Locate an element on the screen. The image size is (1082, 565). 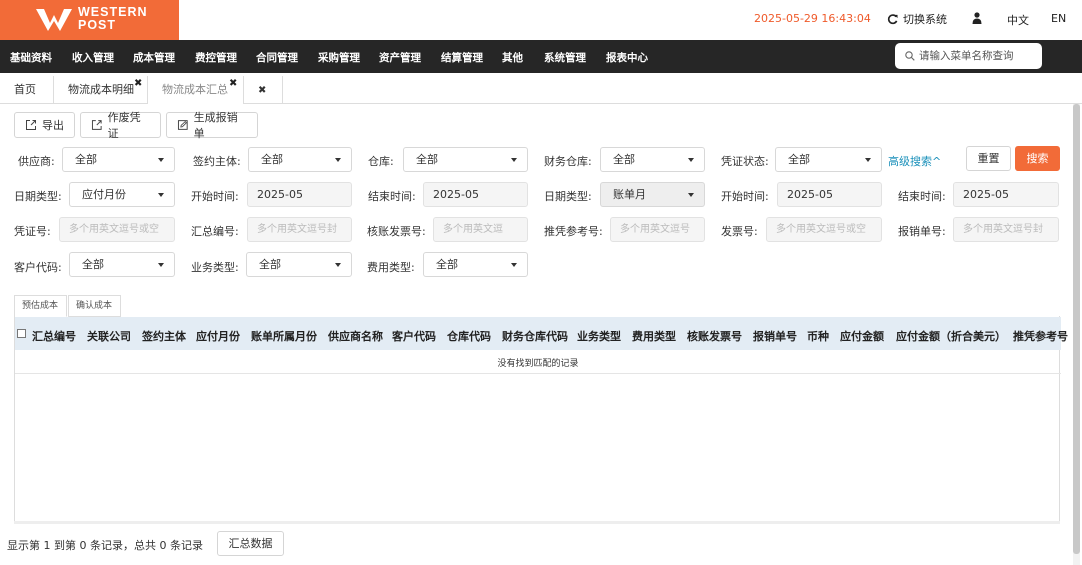
vertical-scrollbar-thumb is located at coordinates (1076, 329).